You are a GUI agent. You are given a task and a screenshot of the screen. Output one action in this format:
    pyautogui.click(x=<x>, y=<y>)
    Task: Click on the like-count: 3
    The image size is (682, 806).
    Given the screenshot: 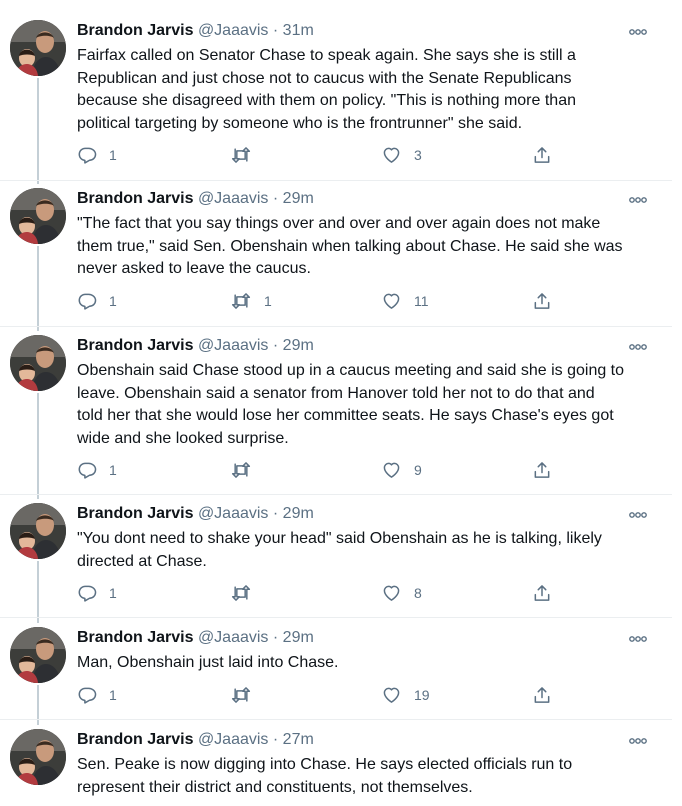 What is the action you would take?
    pyautogui.click(x=418, y=155)
    